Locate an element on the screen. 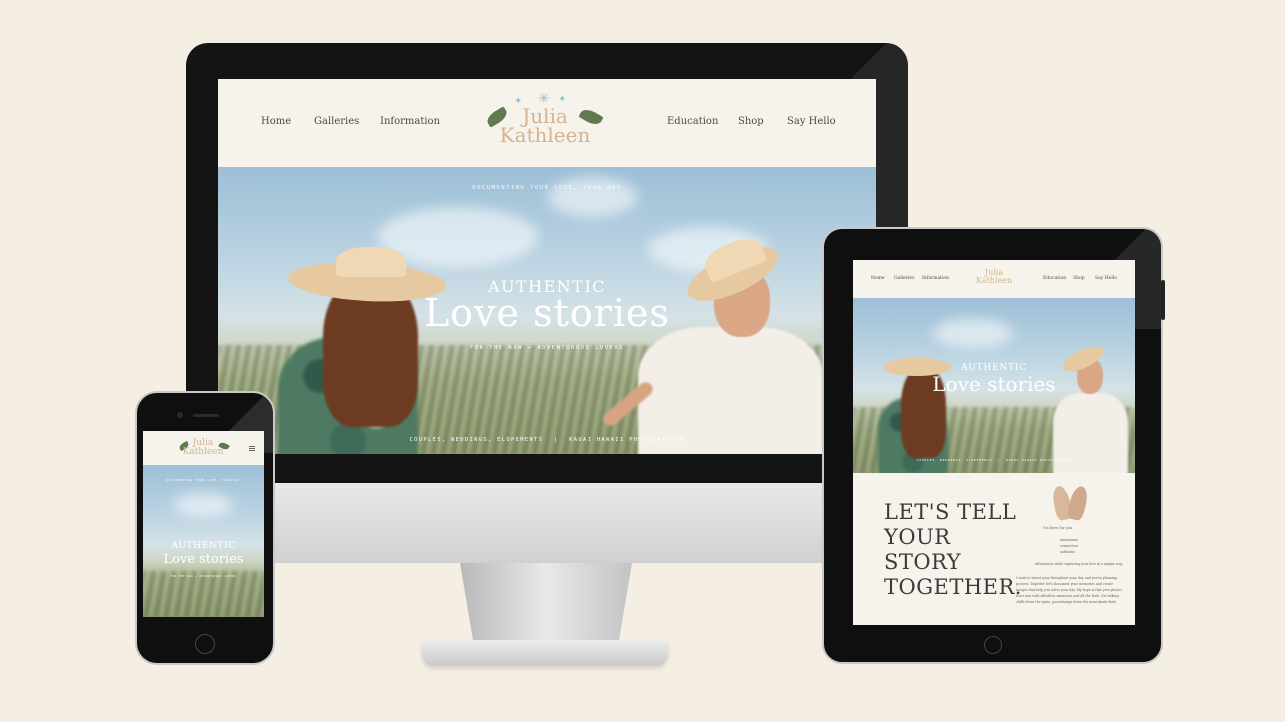 The height and width of the screenshot is (722, 1285). story-heading-line: YOUR is located at coordinates (917, 537).